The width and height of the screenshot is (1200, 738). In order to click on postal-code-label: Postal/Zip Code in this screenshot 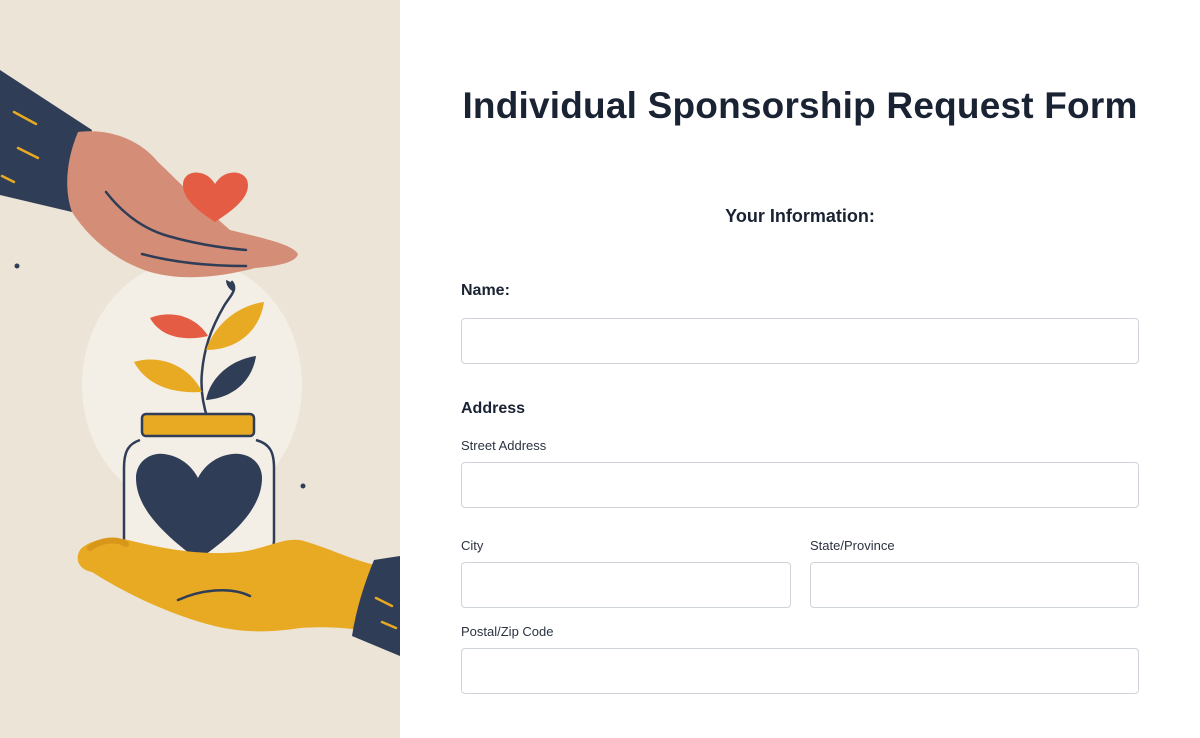, I will do `click(507, 631)`.